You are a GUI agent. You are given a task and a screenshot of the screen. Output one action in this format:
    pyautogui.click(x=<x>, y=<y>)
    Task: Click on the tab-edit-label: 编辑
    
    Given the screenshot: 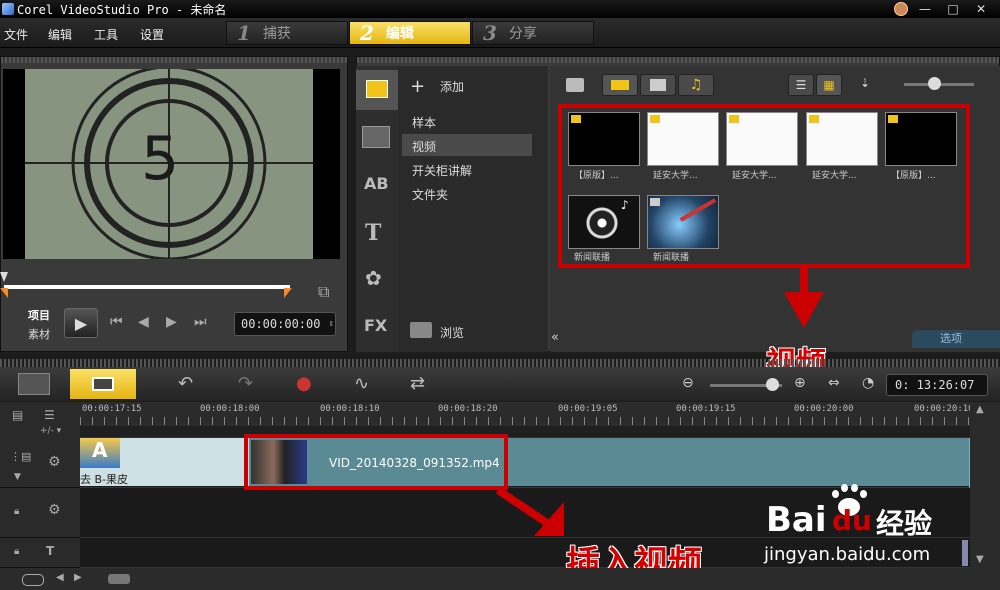 What is the action you would take?
    pyautogui.click(x=399, y=34)
    